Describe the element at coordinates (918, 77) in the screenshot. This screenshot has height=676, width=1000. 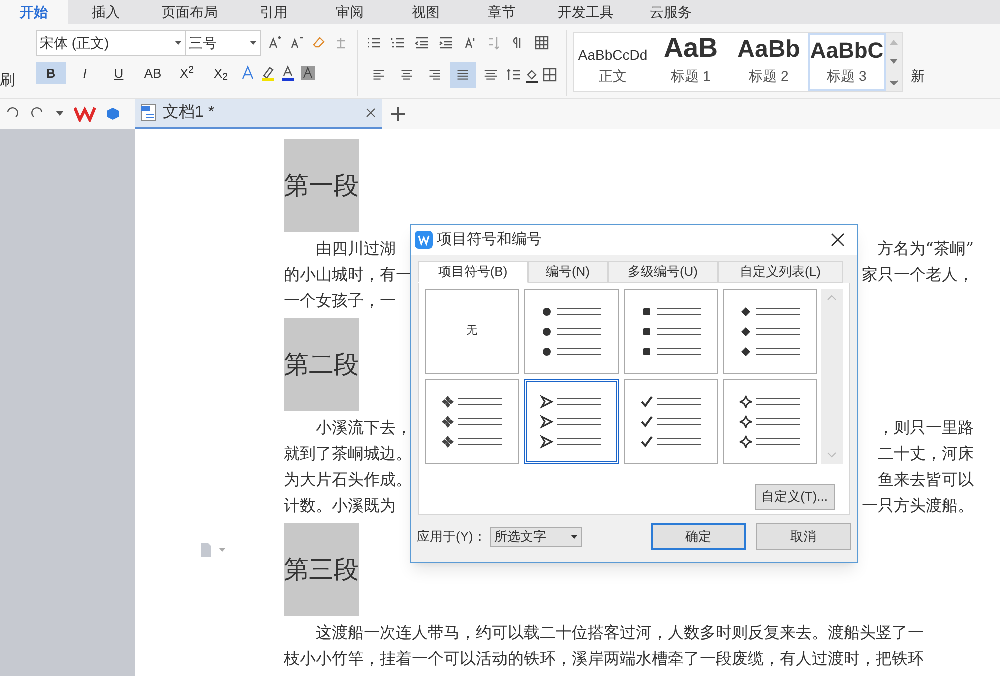
I see `new-style-label: 新` at that location.